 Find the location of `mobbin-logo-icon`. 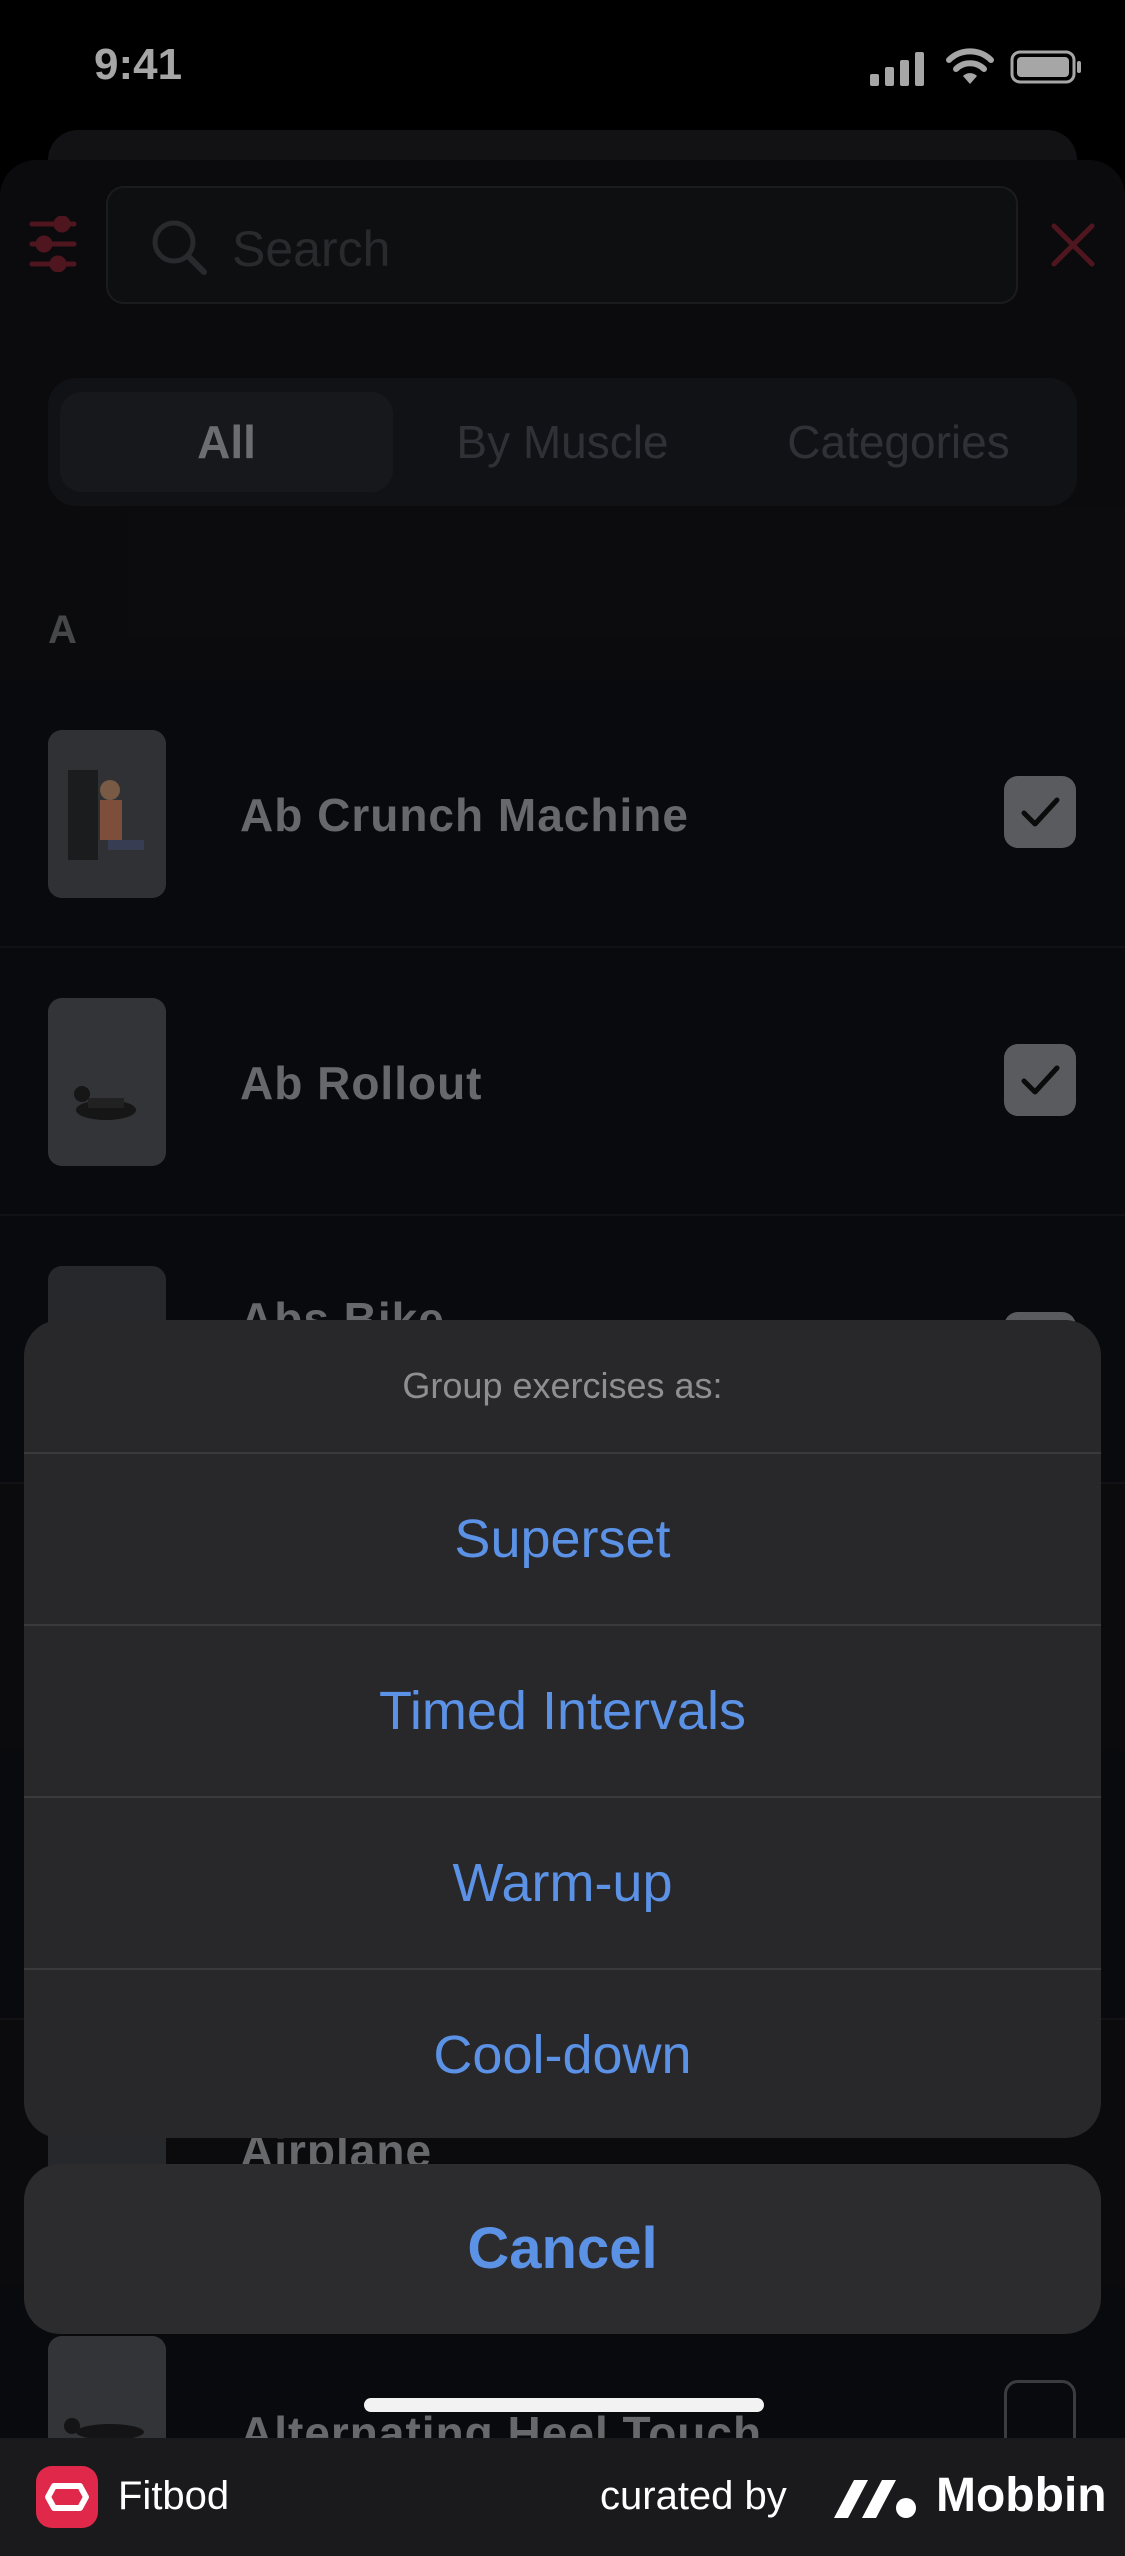

mobbin-logo-icon is located at coordinates (875, 2499).